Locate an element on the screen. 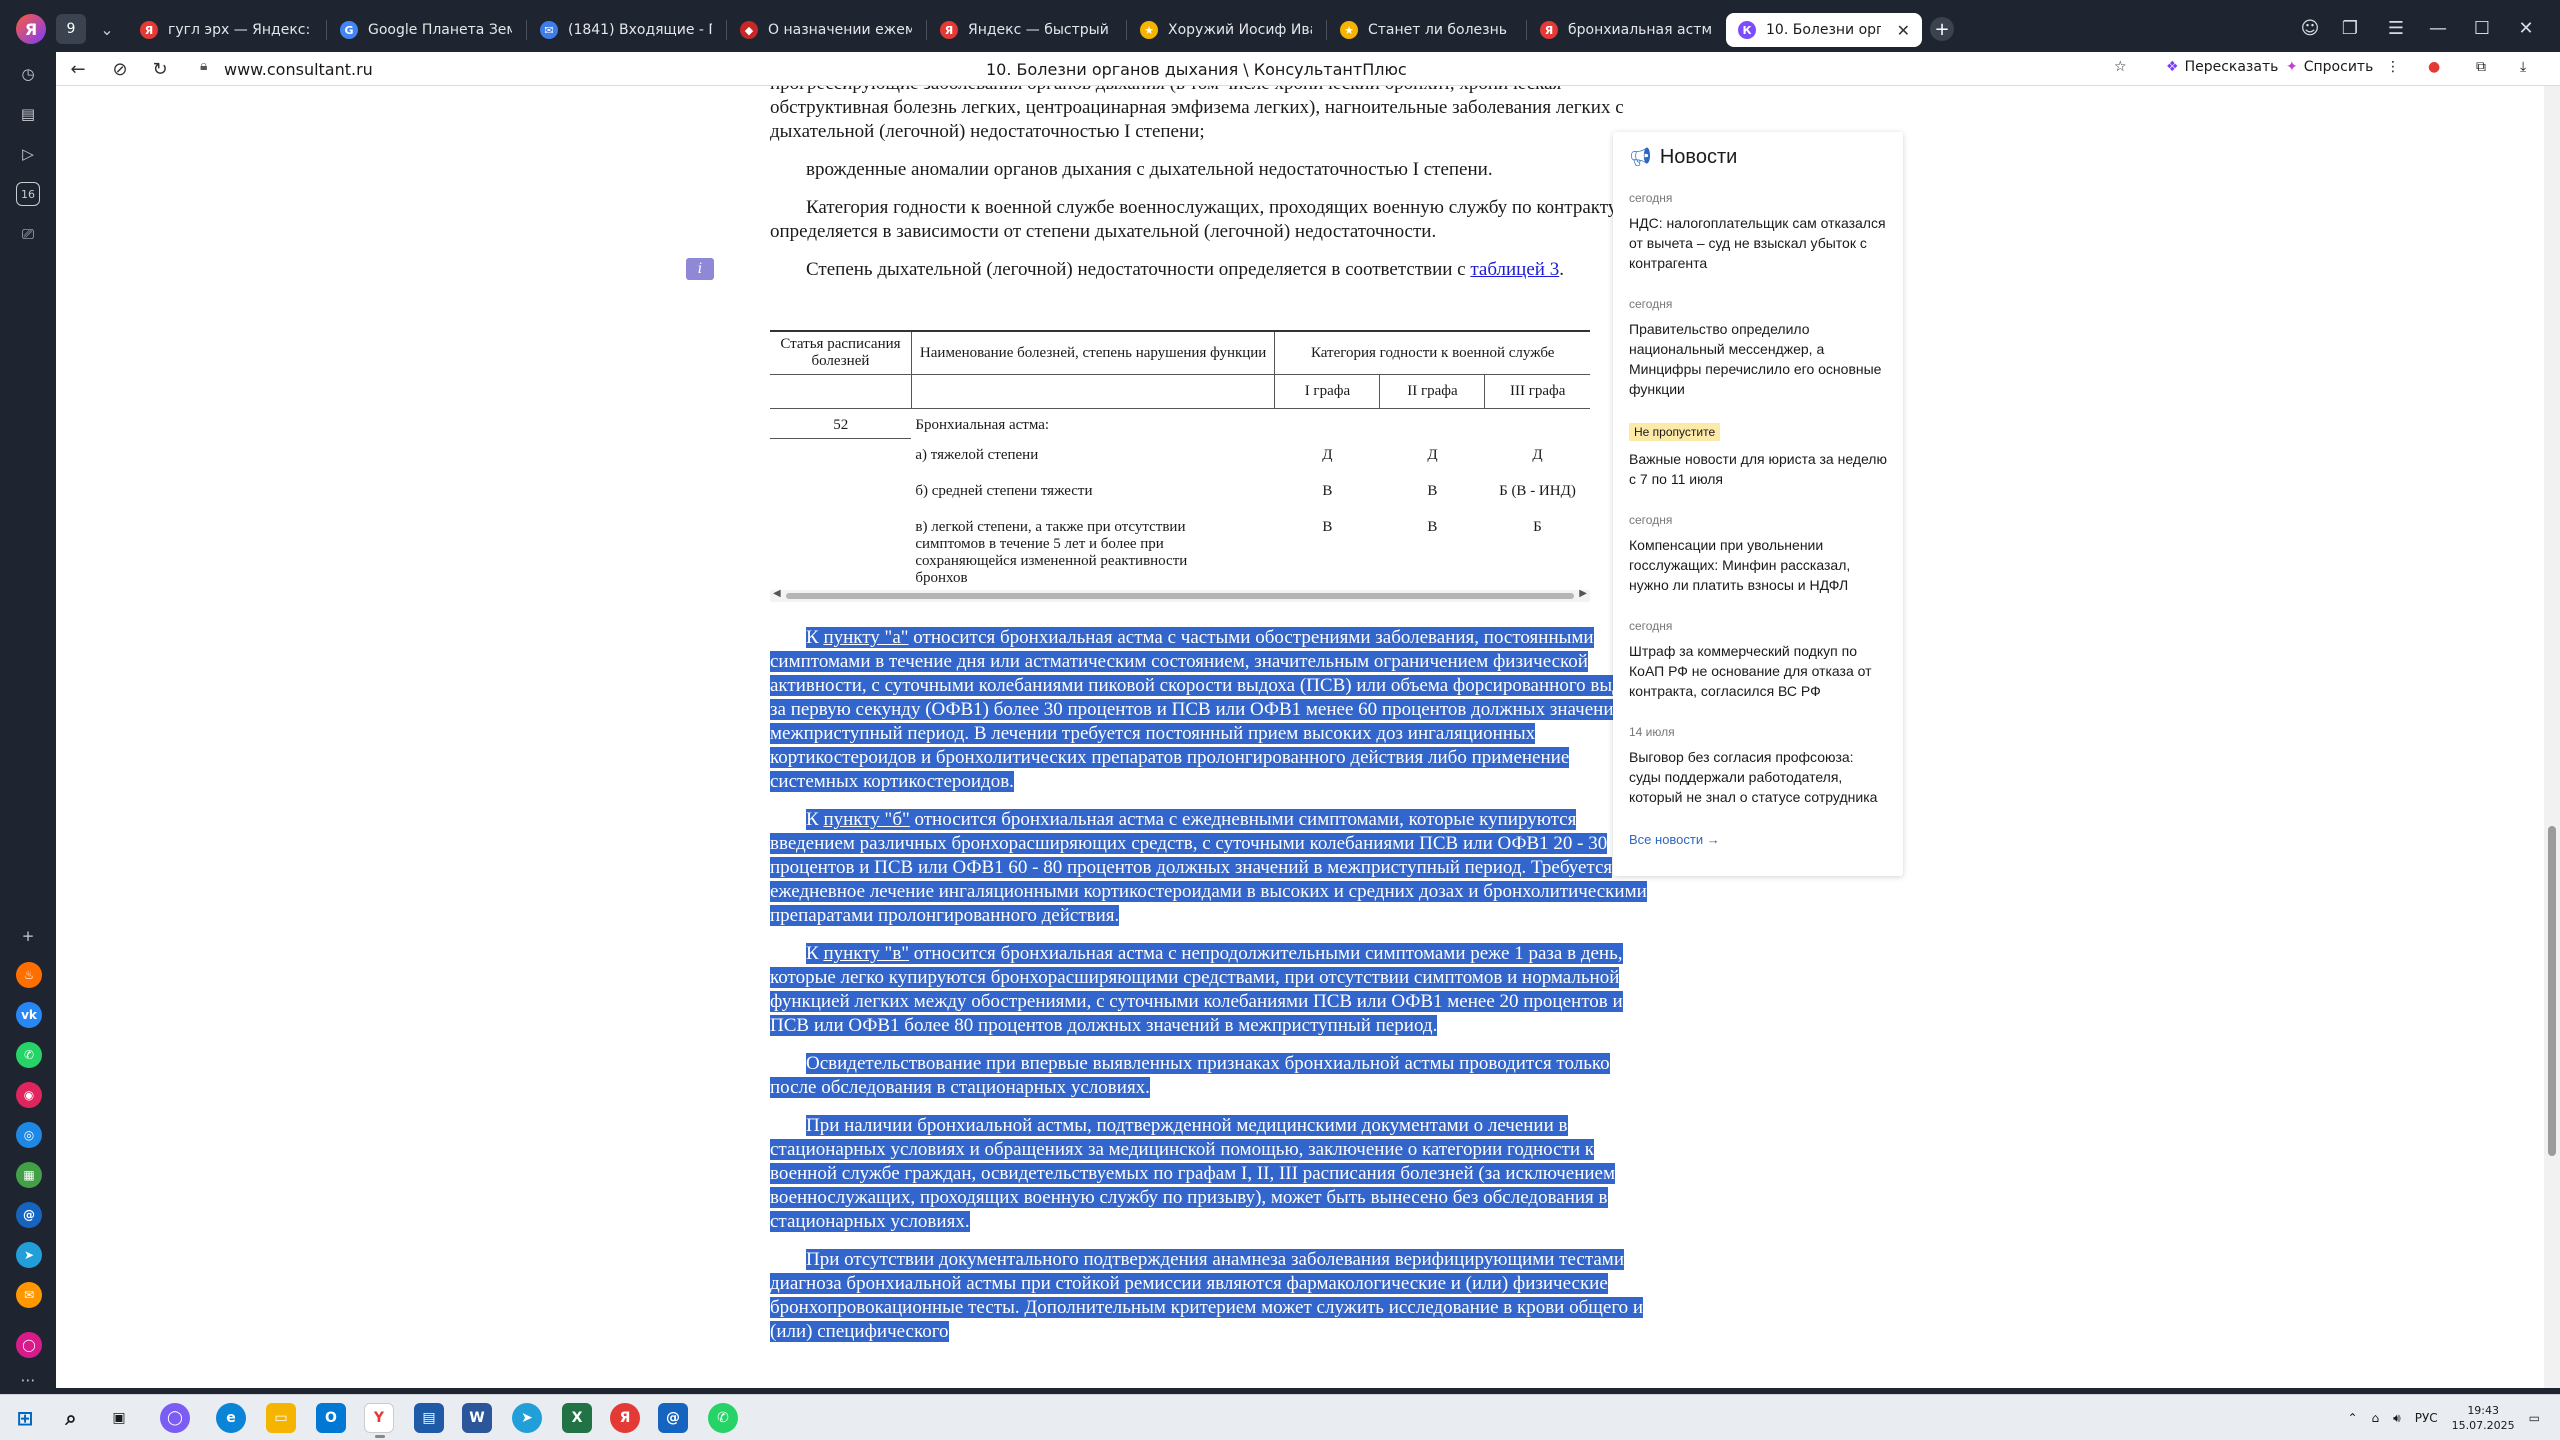 This screenshot has height=1440, width=2560. yandex-browser-icon: Y is located at coordinates (379, 1420).